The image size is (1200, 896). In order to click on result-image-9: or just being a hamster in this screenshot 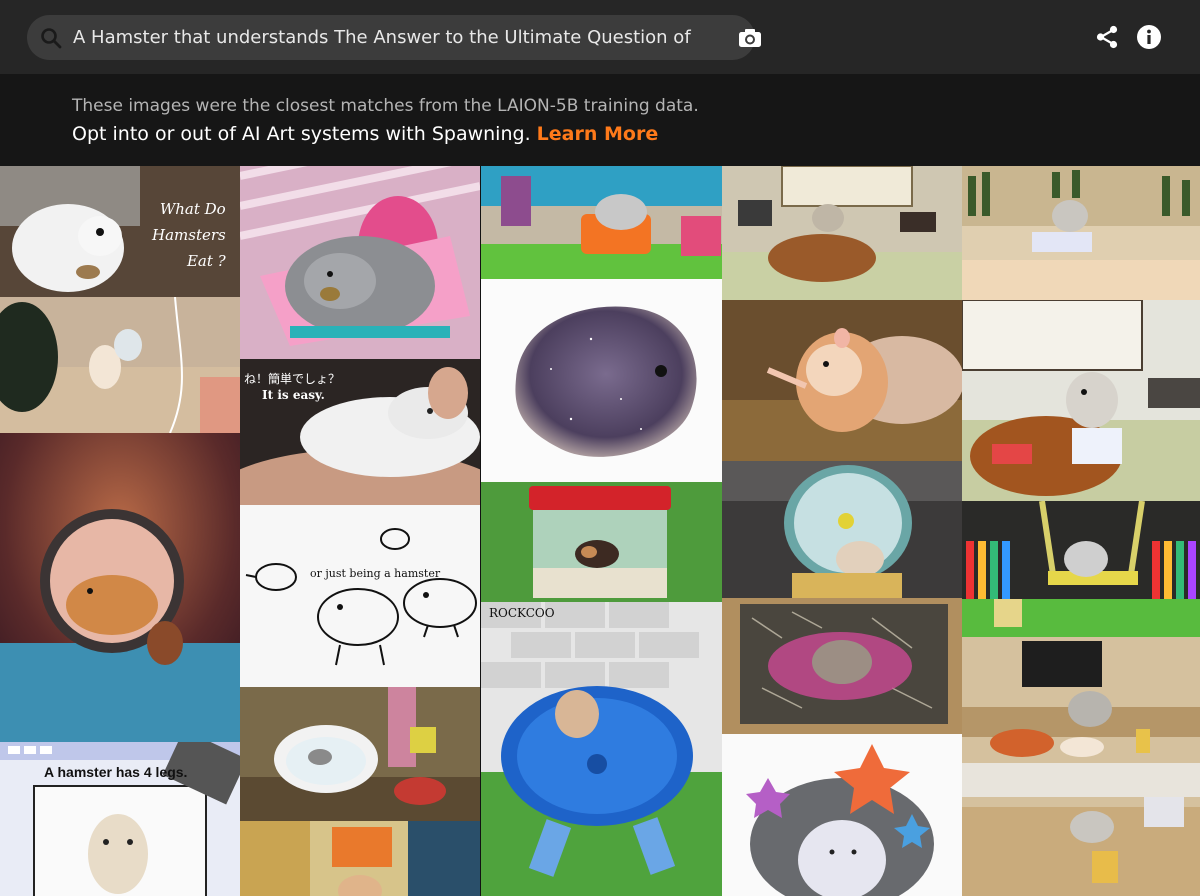, I will do `click(360, 596)`.